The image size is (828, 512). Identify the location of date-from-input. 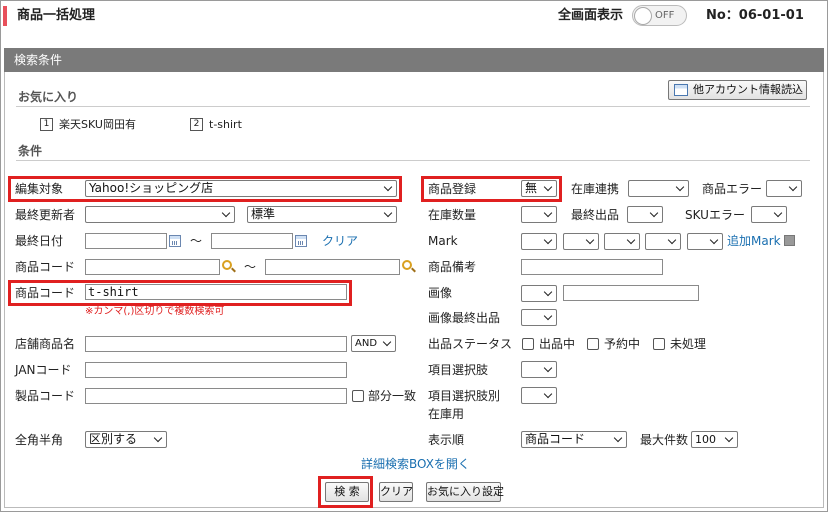
(126, 241).